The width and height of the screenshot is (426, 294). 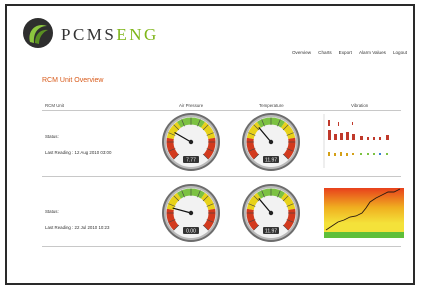 I want to click on page-title: RCM Unit Overview, so click(x=73, y=80).